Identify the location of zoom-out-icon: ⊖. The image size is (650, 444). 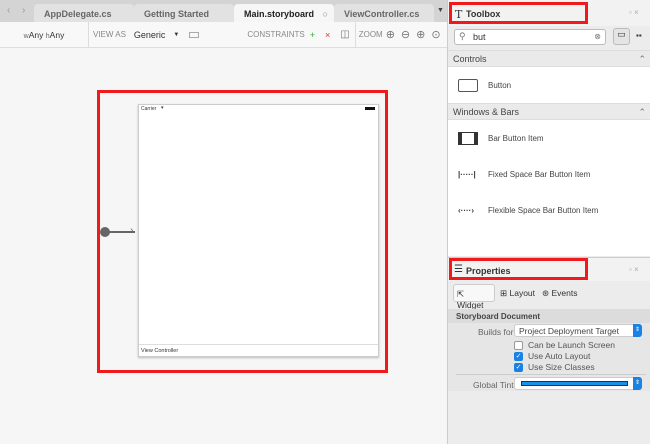
(405, 34).